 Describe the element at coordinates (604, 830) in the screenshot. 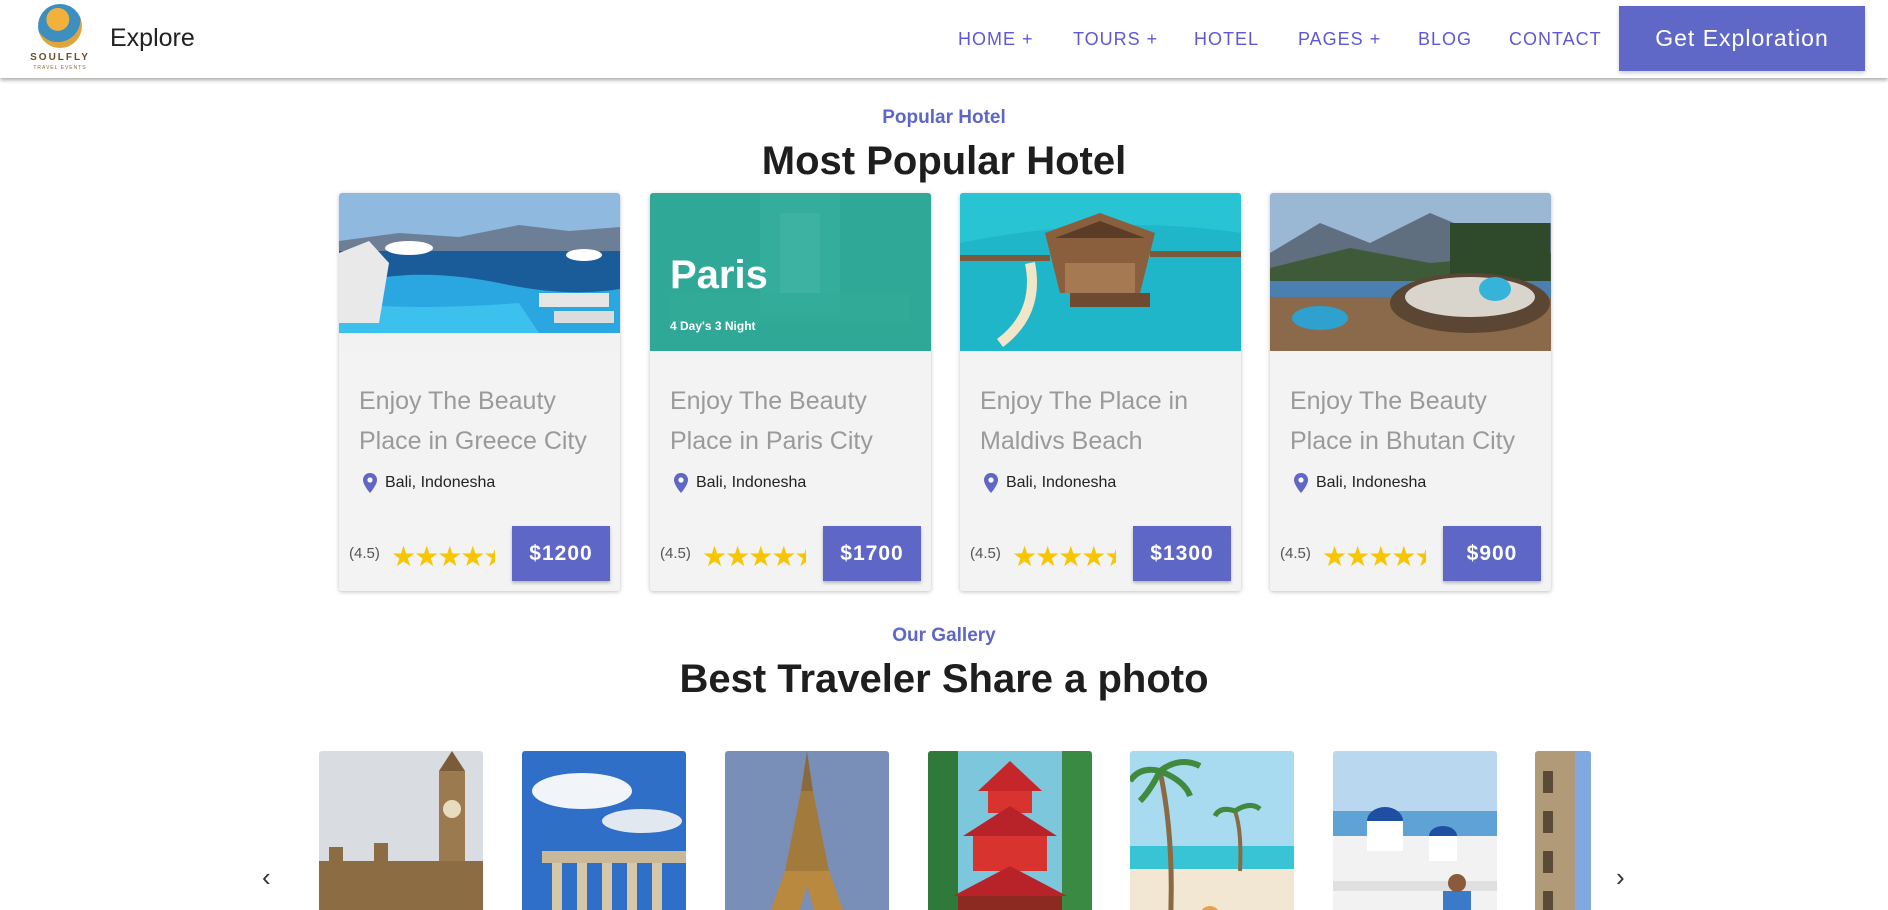

I see `gallery-photo-parthenon` at that location.